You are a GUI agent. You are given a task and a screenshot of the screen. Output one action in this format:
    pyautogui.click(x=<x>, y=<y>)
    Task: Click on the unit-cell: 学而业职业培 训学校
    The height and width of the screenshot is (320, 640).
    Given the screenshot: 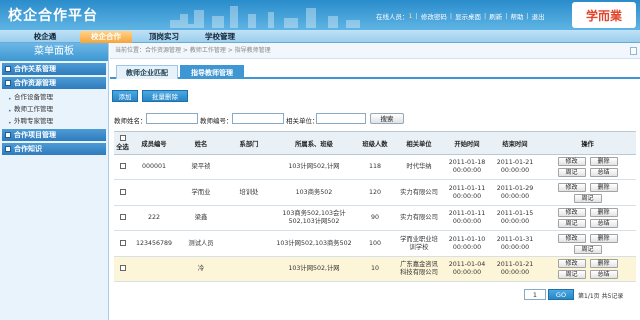 What is the action you would take?
    pyautogui.click(x=419, y=243)
    